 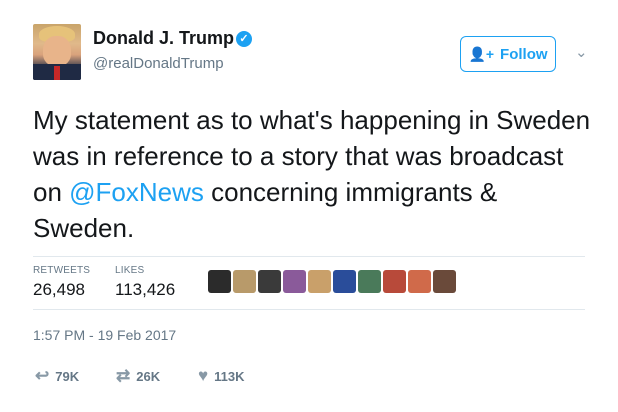 What do you see at coordinates (136, 192) in the screenshot?
I see `tweet-mention-link: @FoxNews` at bounding box center [136, 192].